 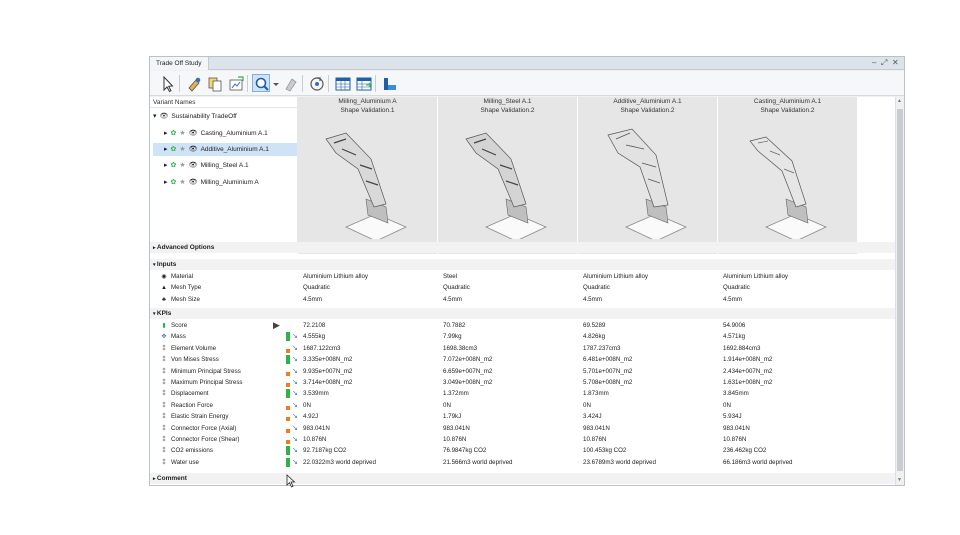 What do you see at coordinates (467, 359) in the screenshot?
I see `kpi-value: 7.072e+008N_m2` at bounding box center [467, 359].